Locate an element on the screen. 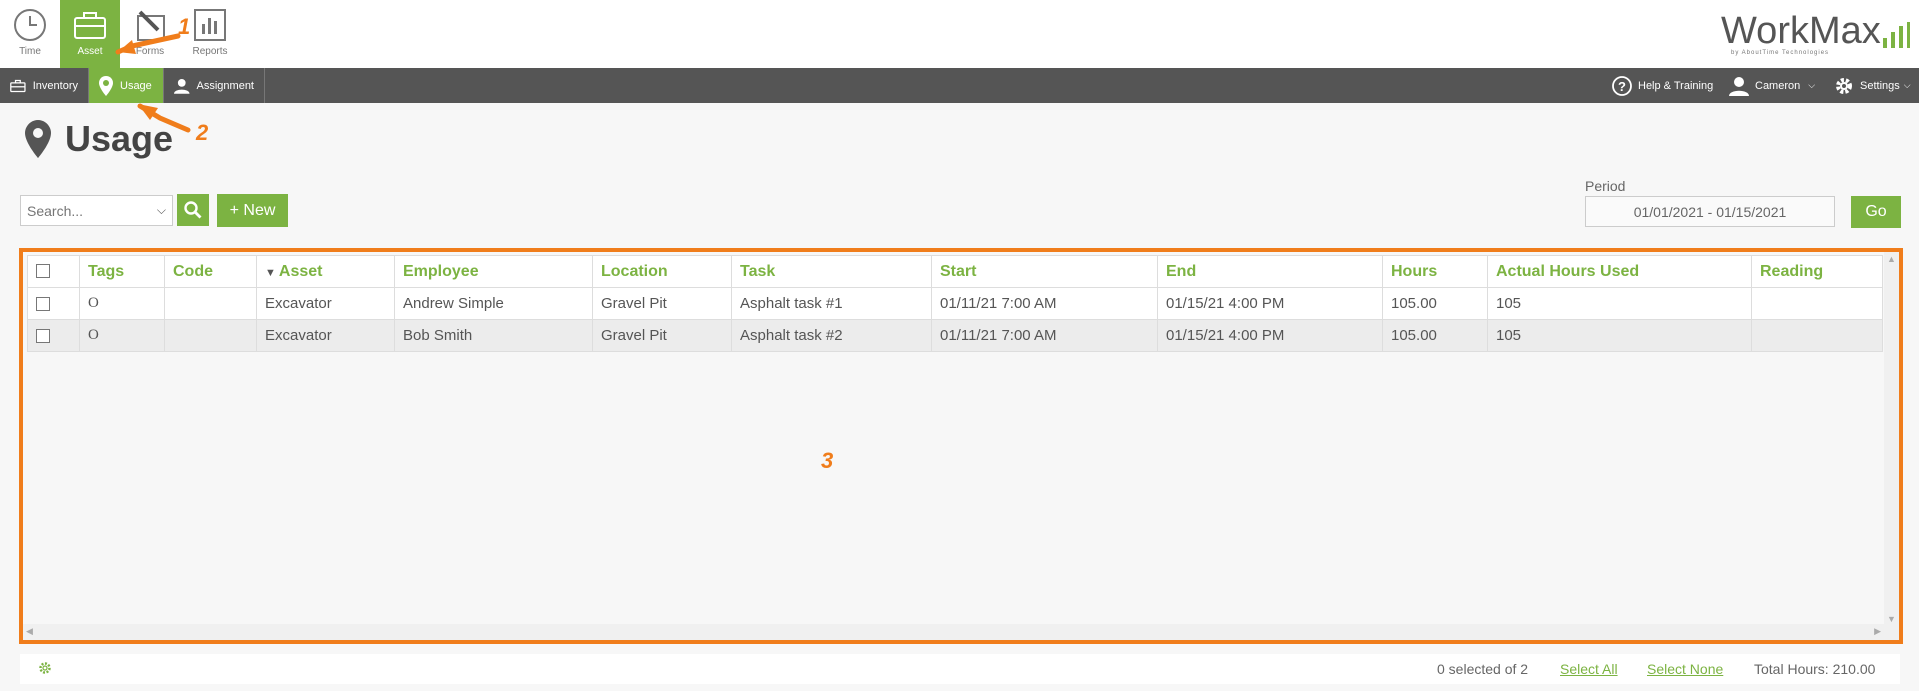  cell-end: 01/15/21 4:00 PM is located at coordinates (1270, 303).